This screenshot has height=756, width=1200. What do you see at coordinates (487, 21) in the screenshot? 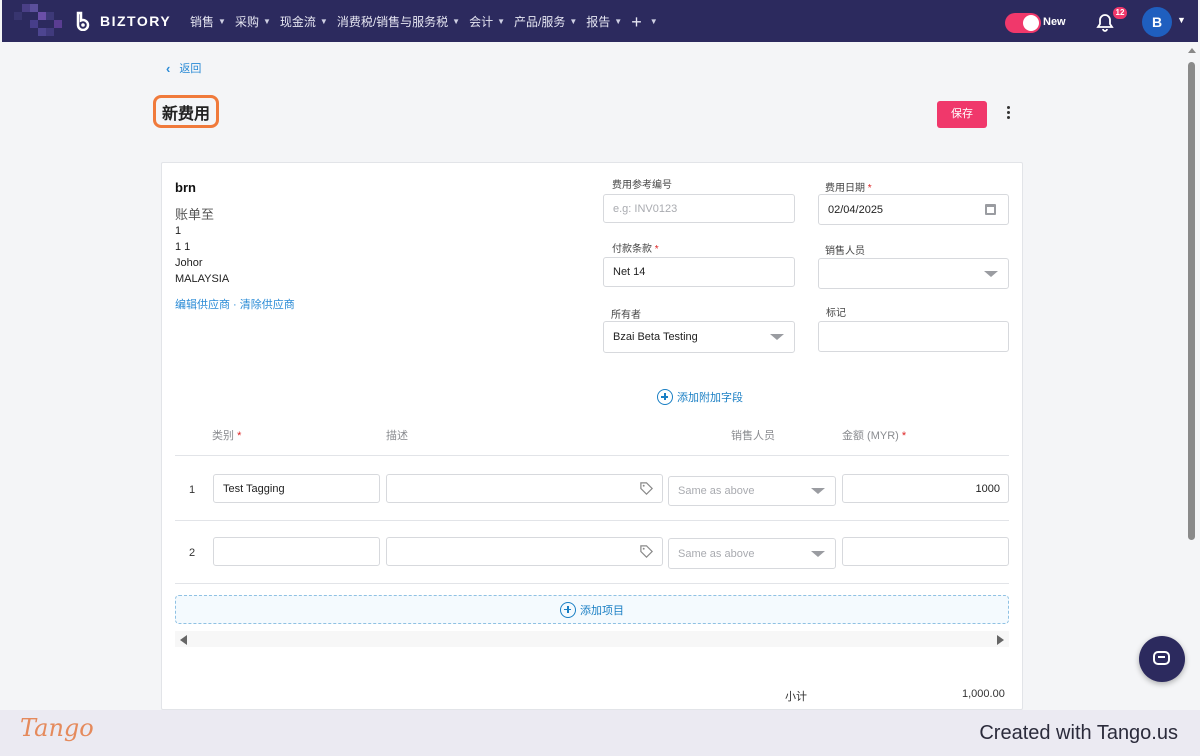
I see `menu-accounting: 会计 ▼` at bounding box center [487, 21].